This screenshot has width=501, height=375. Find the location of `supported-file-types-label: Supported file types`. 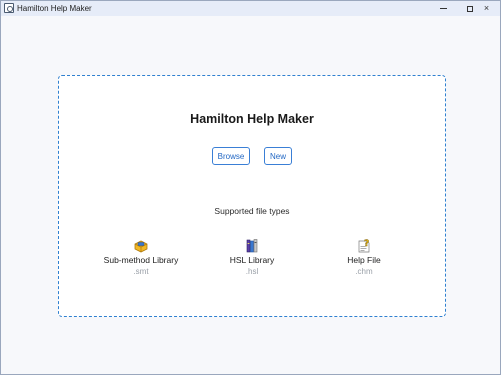

supported-file-types-label: Supported file types is located at coordinates (252, 211).